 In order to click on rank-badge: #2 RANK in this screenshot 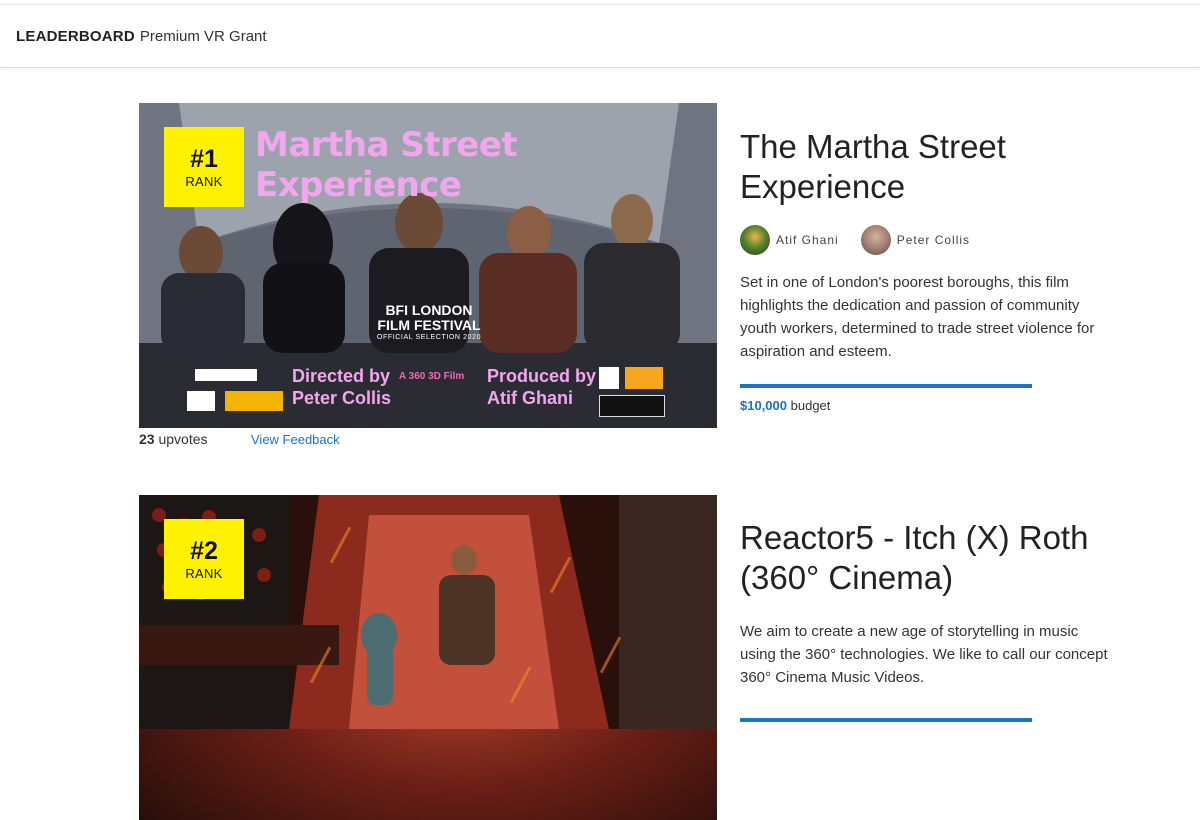, I will do `click(204, 559)`.